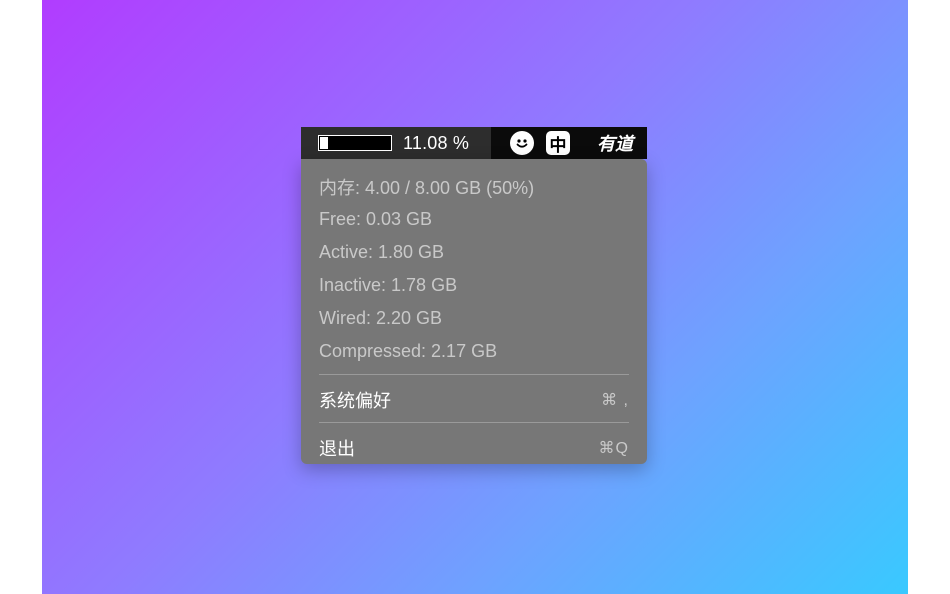 Image resolution: width=950 pixels, height=594 pixels. Describe the element at coordinates (613, 448) in the screenshot. I see `quit-shortcut: ⌘Q` at that location.